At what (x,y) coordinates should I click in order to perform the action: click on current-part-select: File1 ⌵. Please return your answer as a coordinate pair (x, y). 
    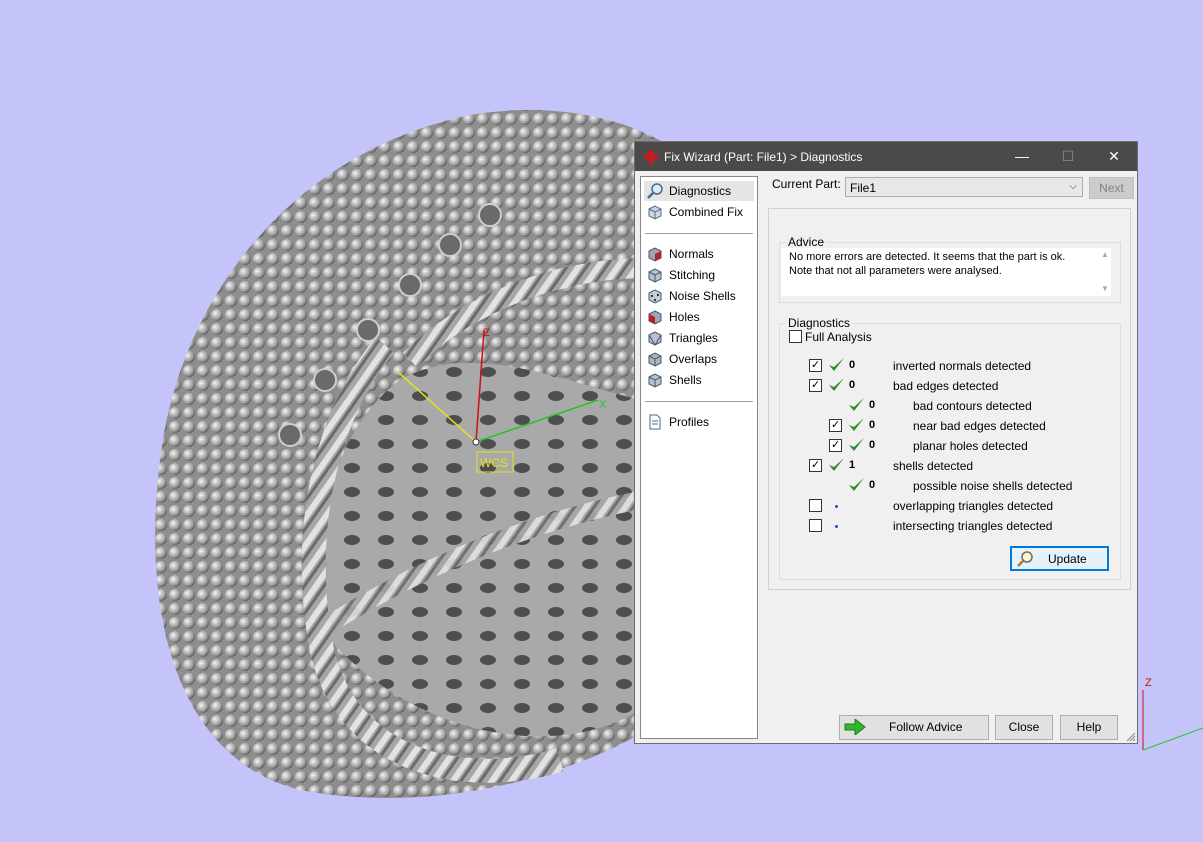
    Looking at the image, I should click on (964, 187).